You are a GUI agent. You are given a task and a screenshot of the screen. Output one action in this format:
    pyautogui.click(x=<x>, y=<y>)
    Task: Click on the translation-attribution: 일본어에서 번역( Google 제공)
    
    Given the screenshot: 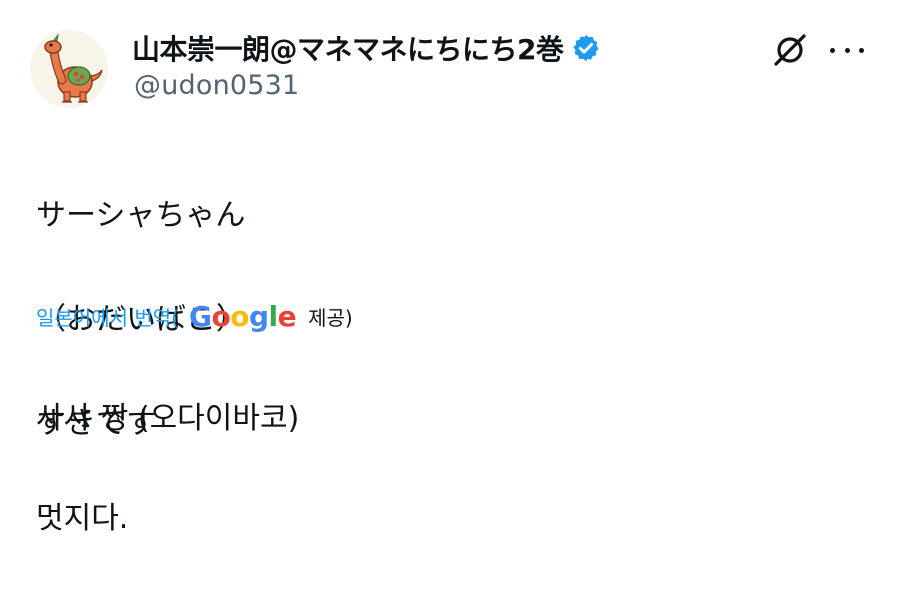 What is the action you would take?
    pyautogui.click(x=194, y=316)
    